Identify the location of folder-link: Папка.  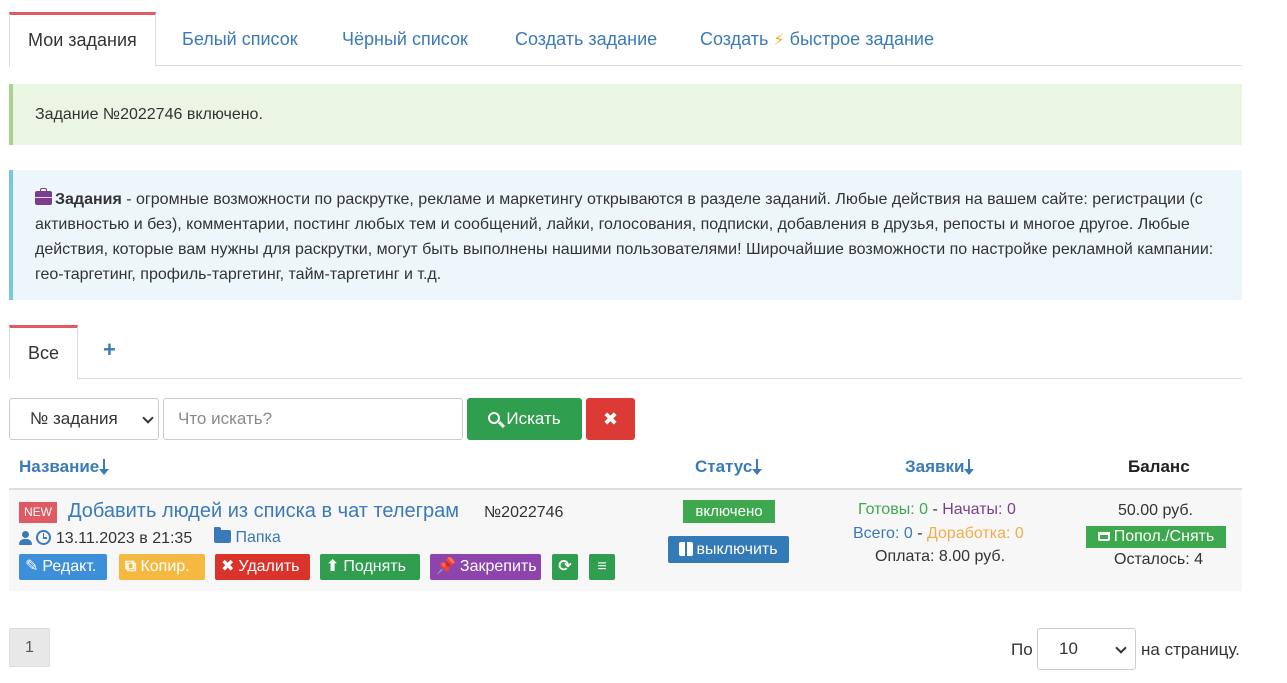
(247, 537).